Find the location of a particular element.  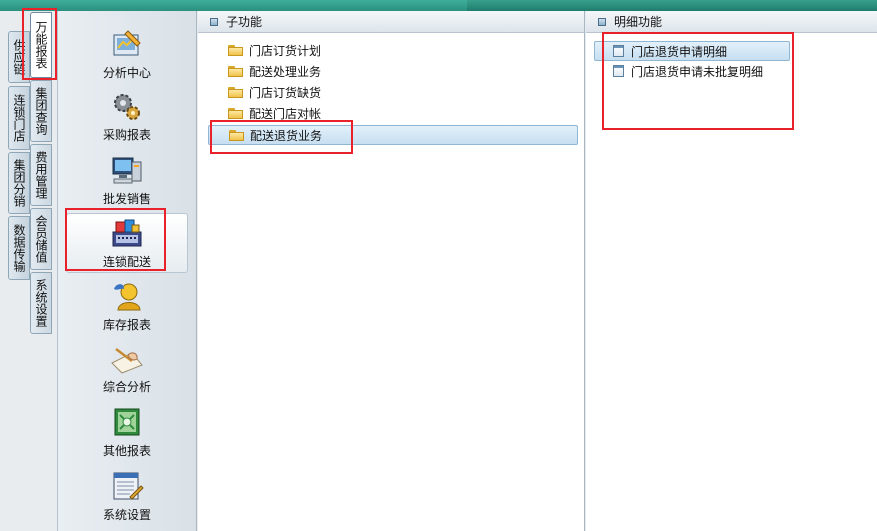

settings-form-icon is located at coordinates (128, 486).